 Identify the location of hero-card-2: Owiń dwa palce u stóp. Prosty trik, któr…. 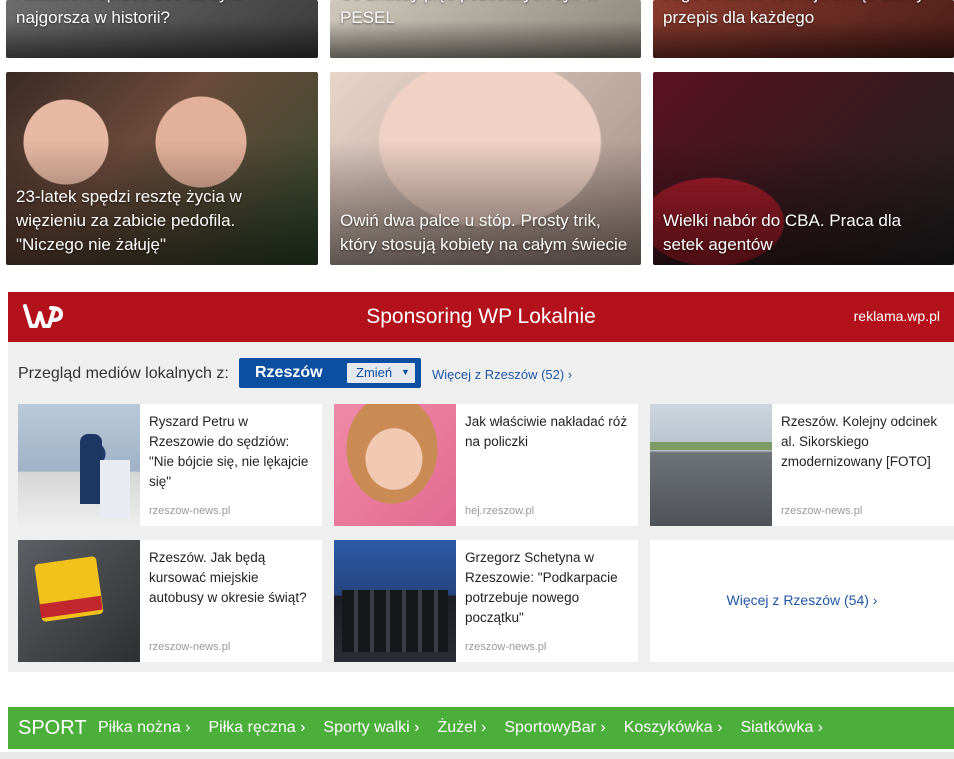
(485, 168).